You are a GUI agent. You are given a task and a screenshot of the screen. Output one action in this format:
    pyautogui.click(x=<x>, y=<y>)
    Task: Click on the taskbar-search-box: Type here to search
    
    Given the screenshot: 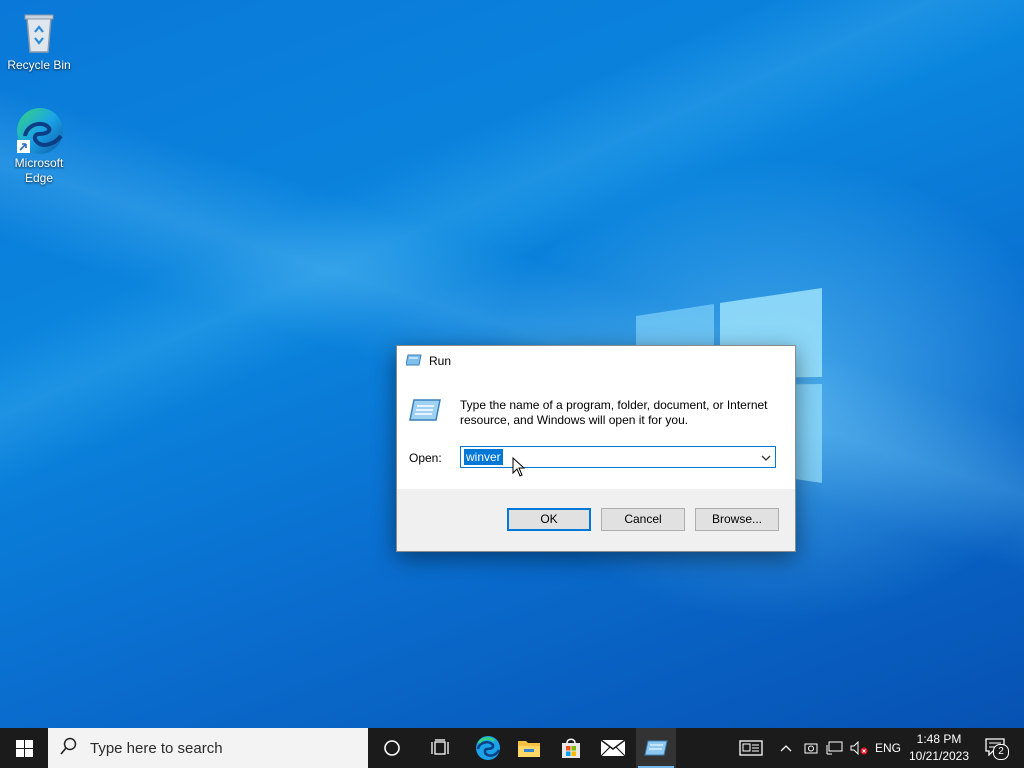 What is the action you would take?
    pyautogui.click(x=208, y=748)
    